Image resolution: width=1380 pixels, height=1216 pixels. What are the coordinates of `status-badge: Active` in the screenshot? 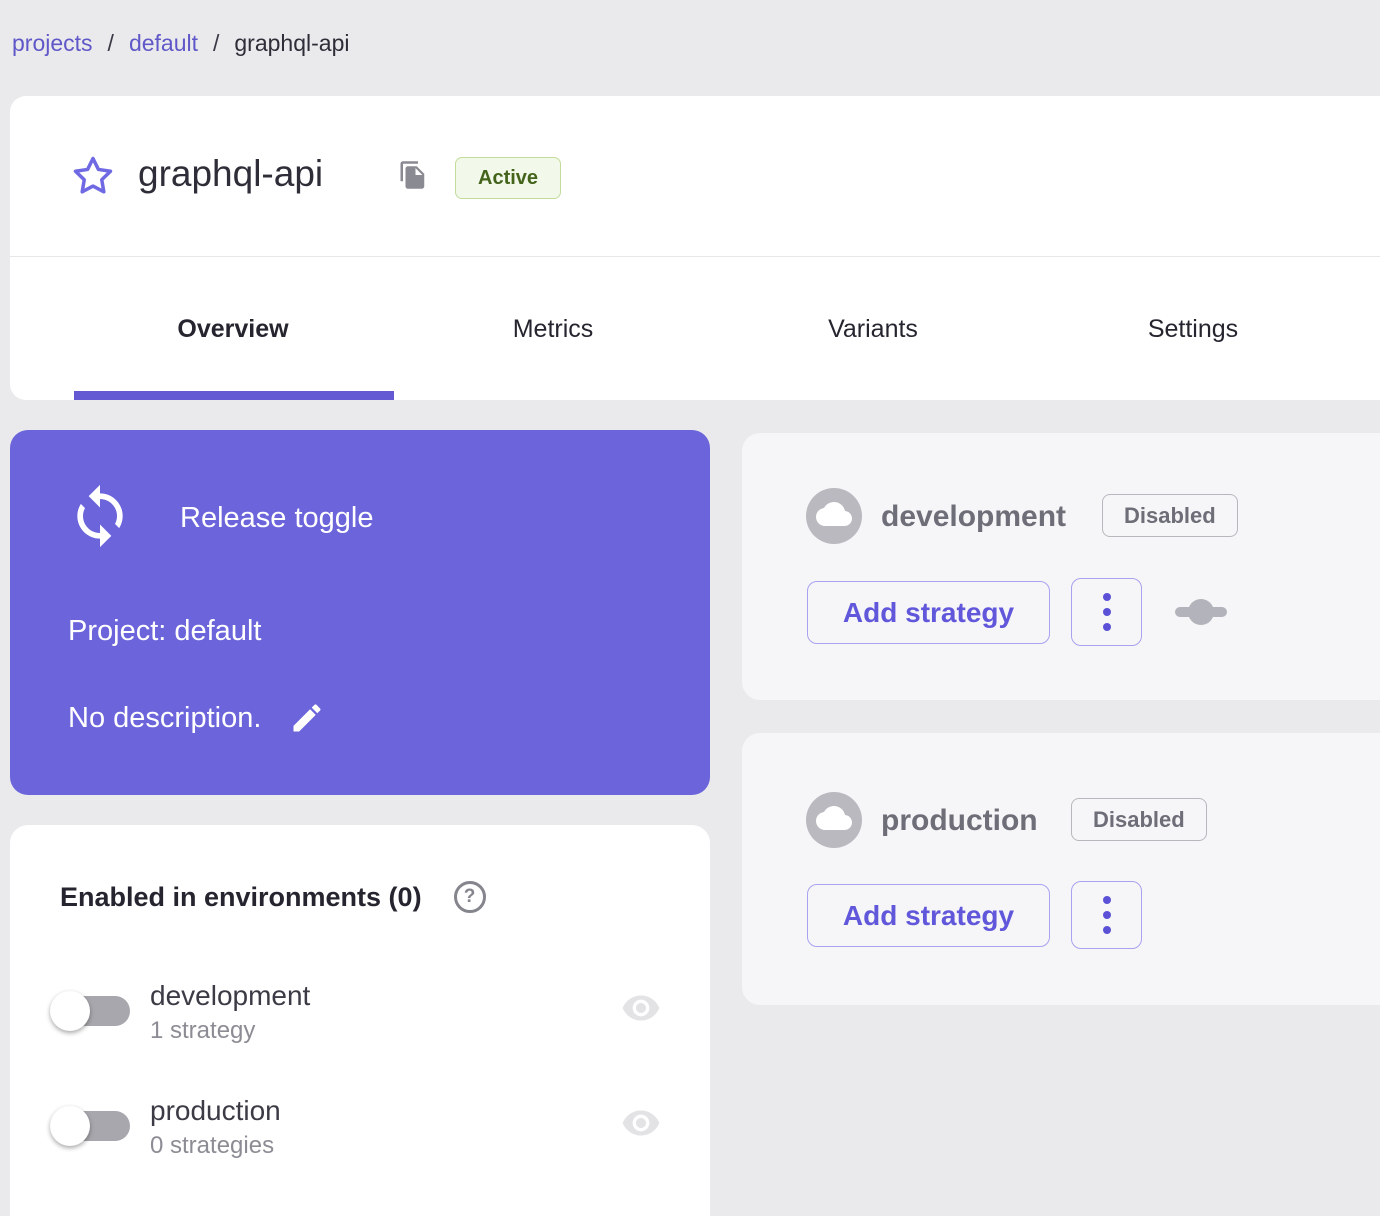 It's located at (508, 178).